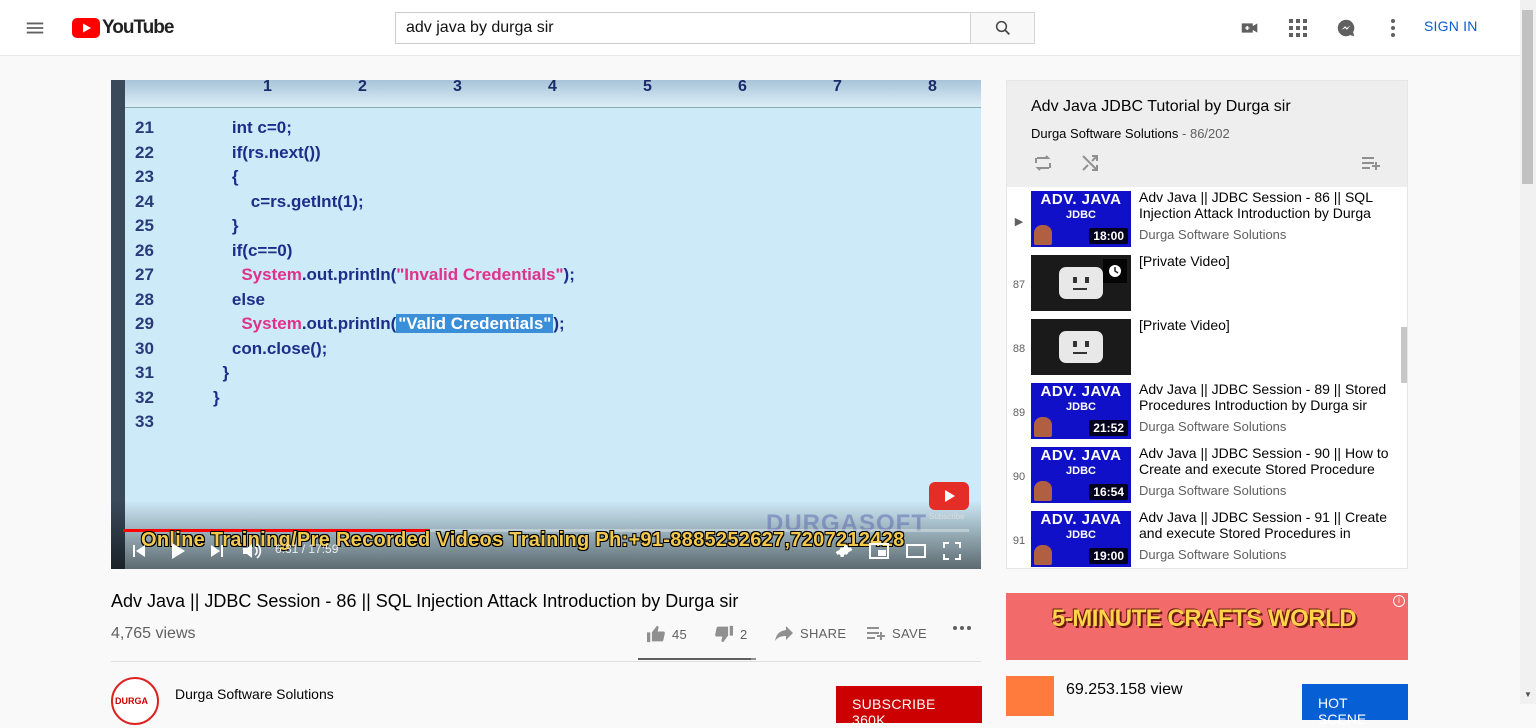 The width and height of the screenshot is (1536, 728). What do you see at coordinates (1043, 491) in the screenshot?
I see `presenter-photo` at bounding box center [1043, 491].